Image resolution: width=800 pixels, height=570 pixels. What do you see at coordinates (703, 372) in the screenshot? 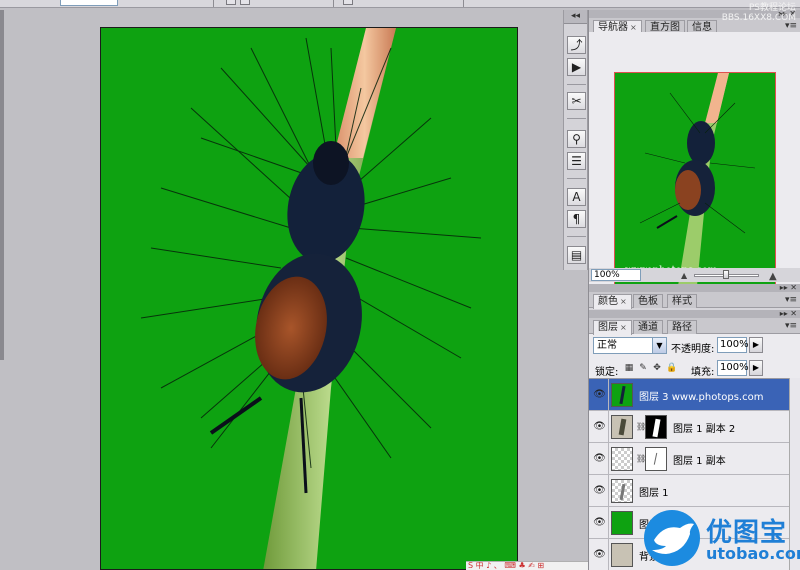
I see `fill-label: 填充:` at bounding box center [703, 372].